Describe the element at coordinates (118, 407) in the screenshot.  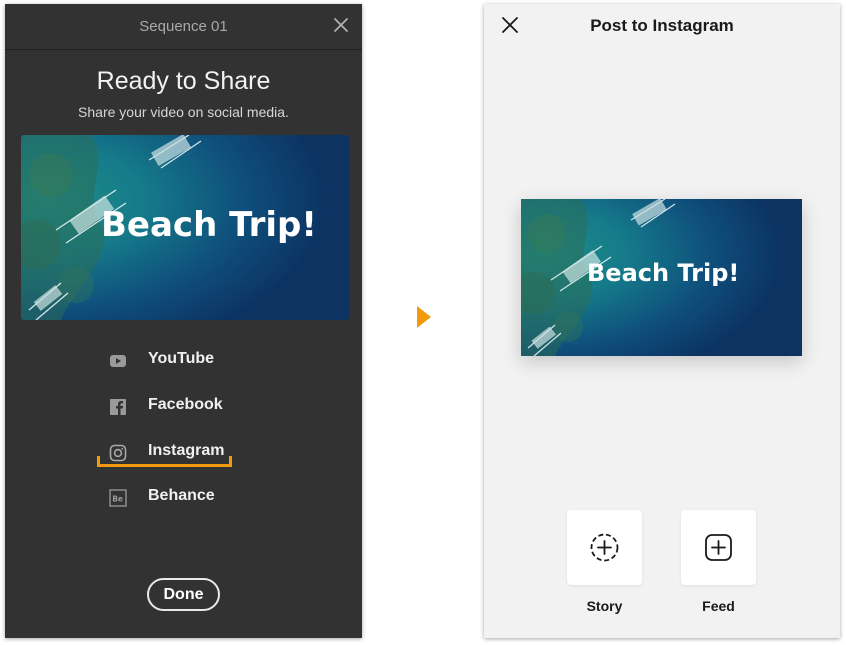
I see `facebook-icon` at that location.